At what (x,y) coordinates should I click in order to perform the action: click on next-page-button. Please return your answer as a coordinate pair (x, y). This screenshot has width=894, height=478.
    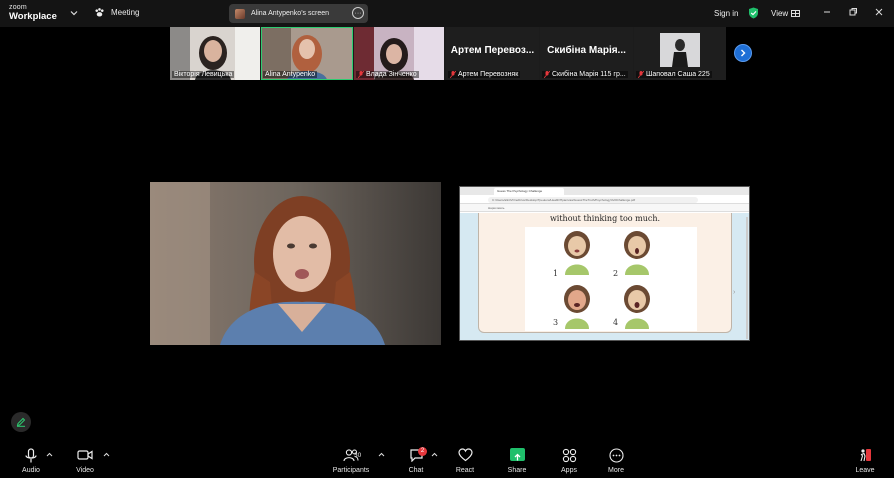
    Looking at the image, I should click on (743, 53).